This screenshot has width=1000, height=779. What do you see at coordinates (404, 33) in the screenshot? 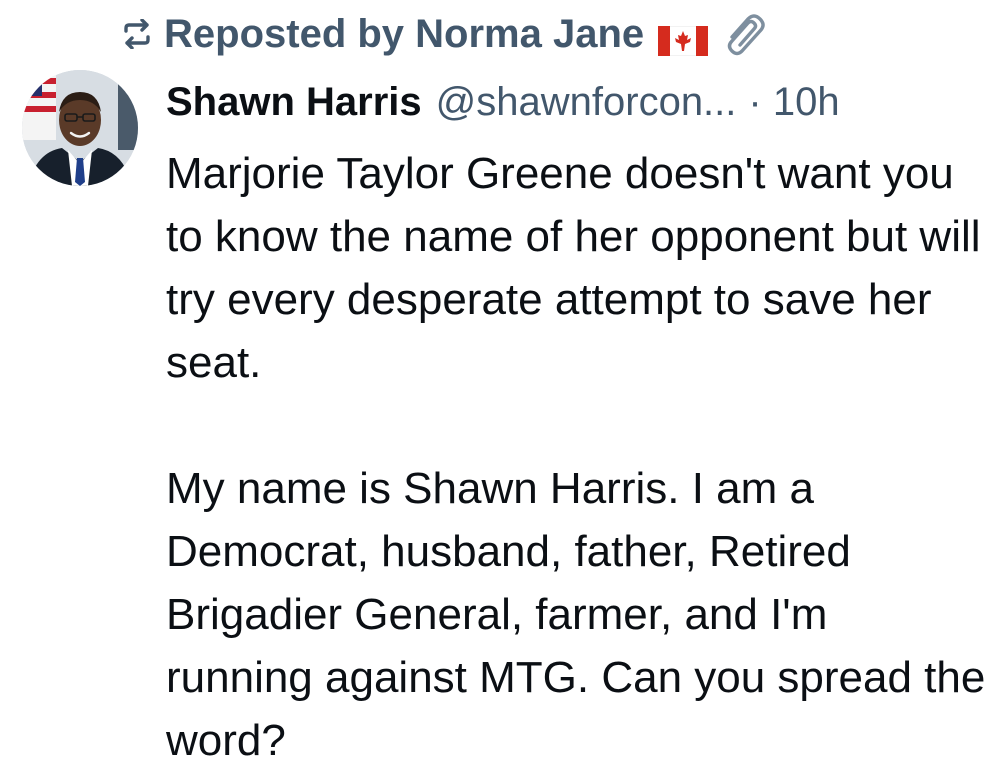
I see `repost-label: Reposted by Norma Jane` at bounding box center [404, 33].